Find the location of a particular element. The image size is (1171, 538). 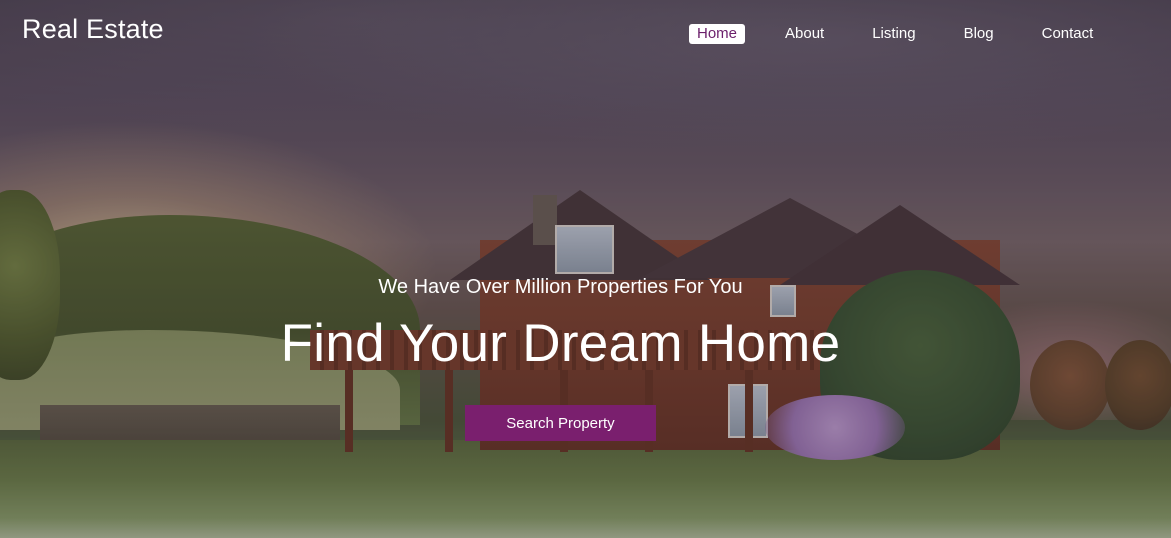

hero-subtitle: We Have Over Million Properties For You is located at coordinates (560, 287).